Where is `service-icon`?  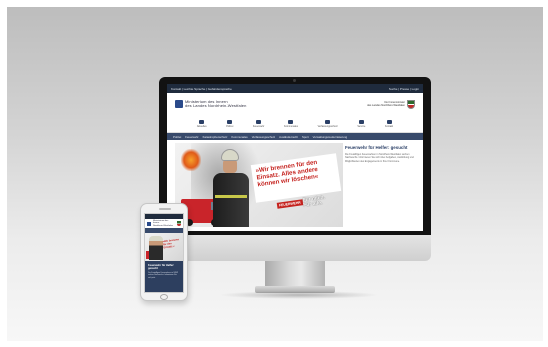 service-icon is located at coordinates (361, 121).